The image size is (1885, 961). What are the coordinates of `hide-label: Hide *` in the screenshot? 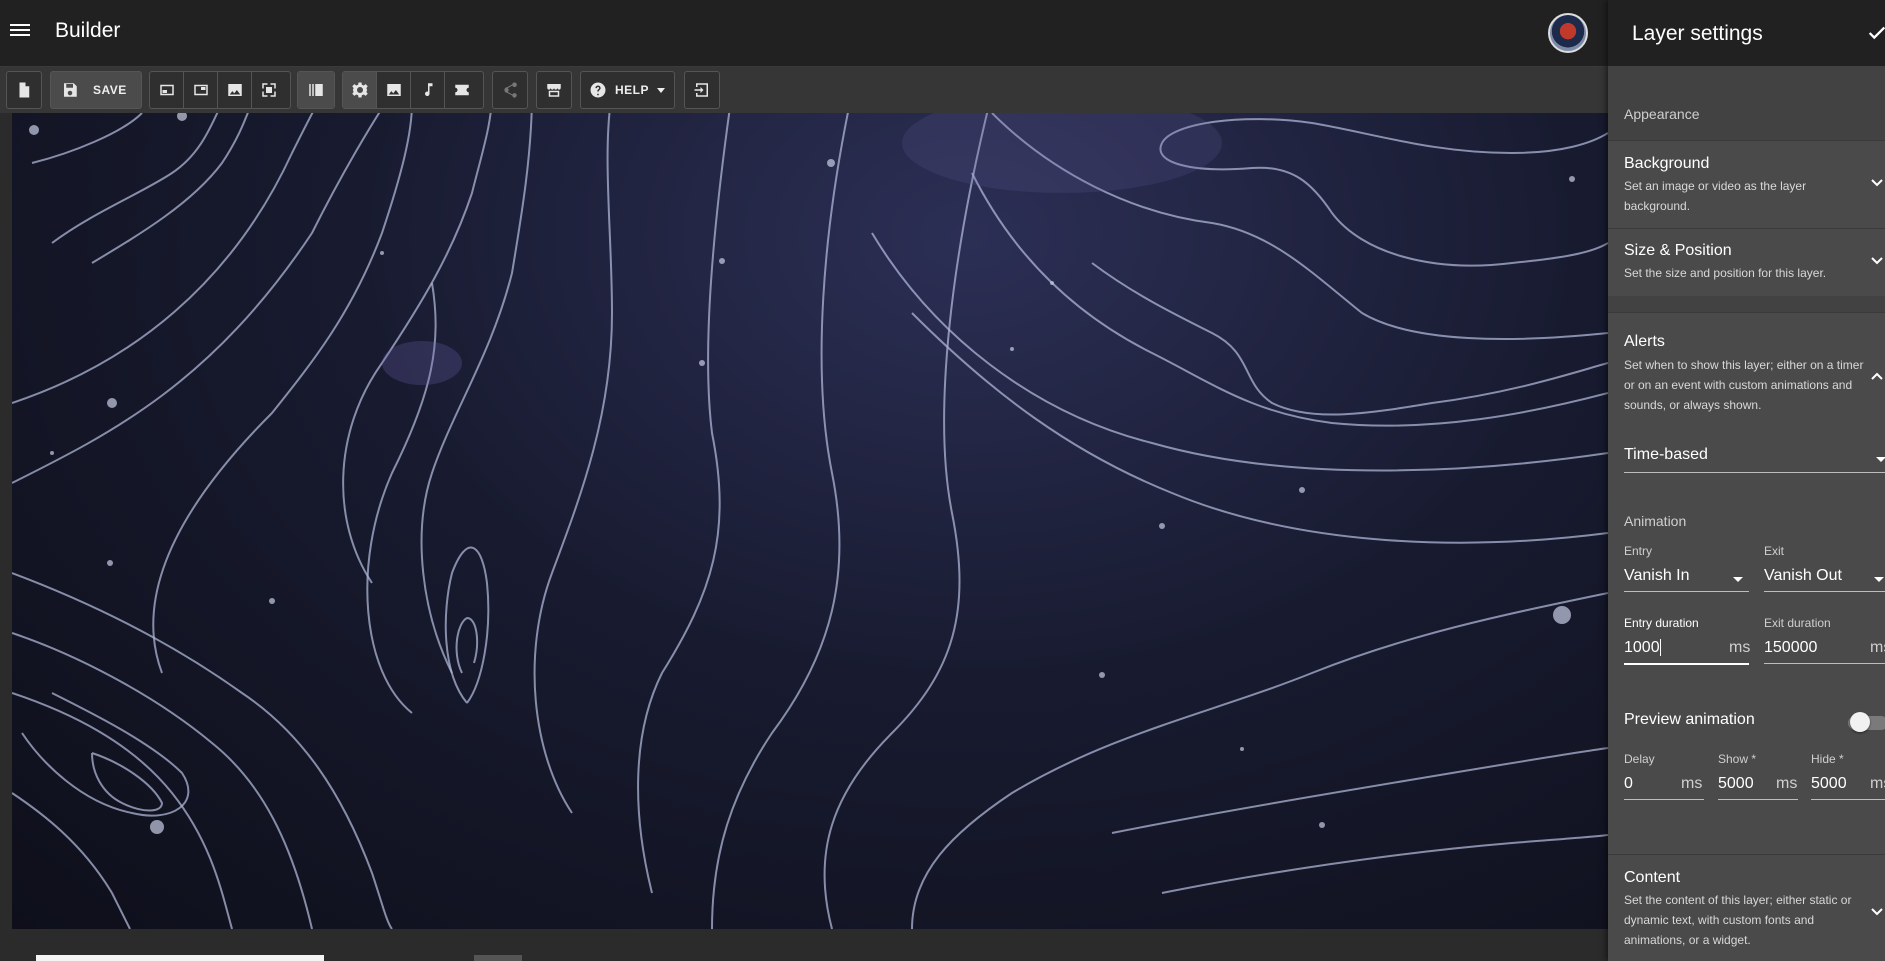 It's located at (1827, 759).